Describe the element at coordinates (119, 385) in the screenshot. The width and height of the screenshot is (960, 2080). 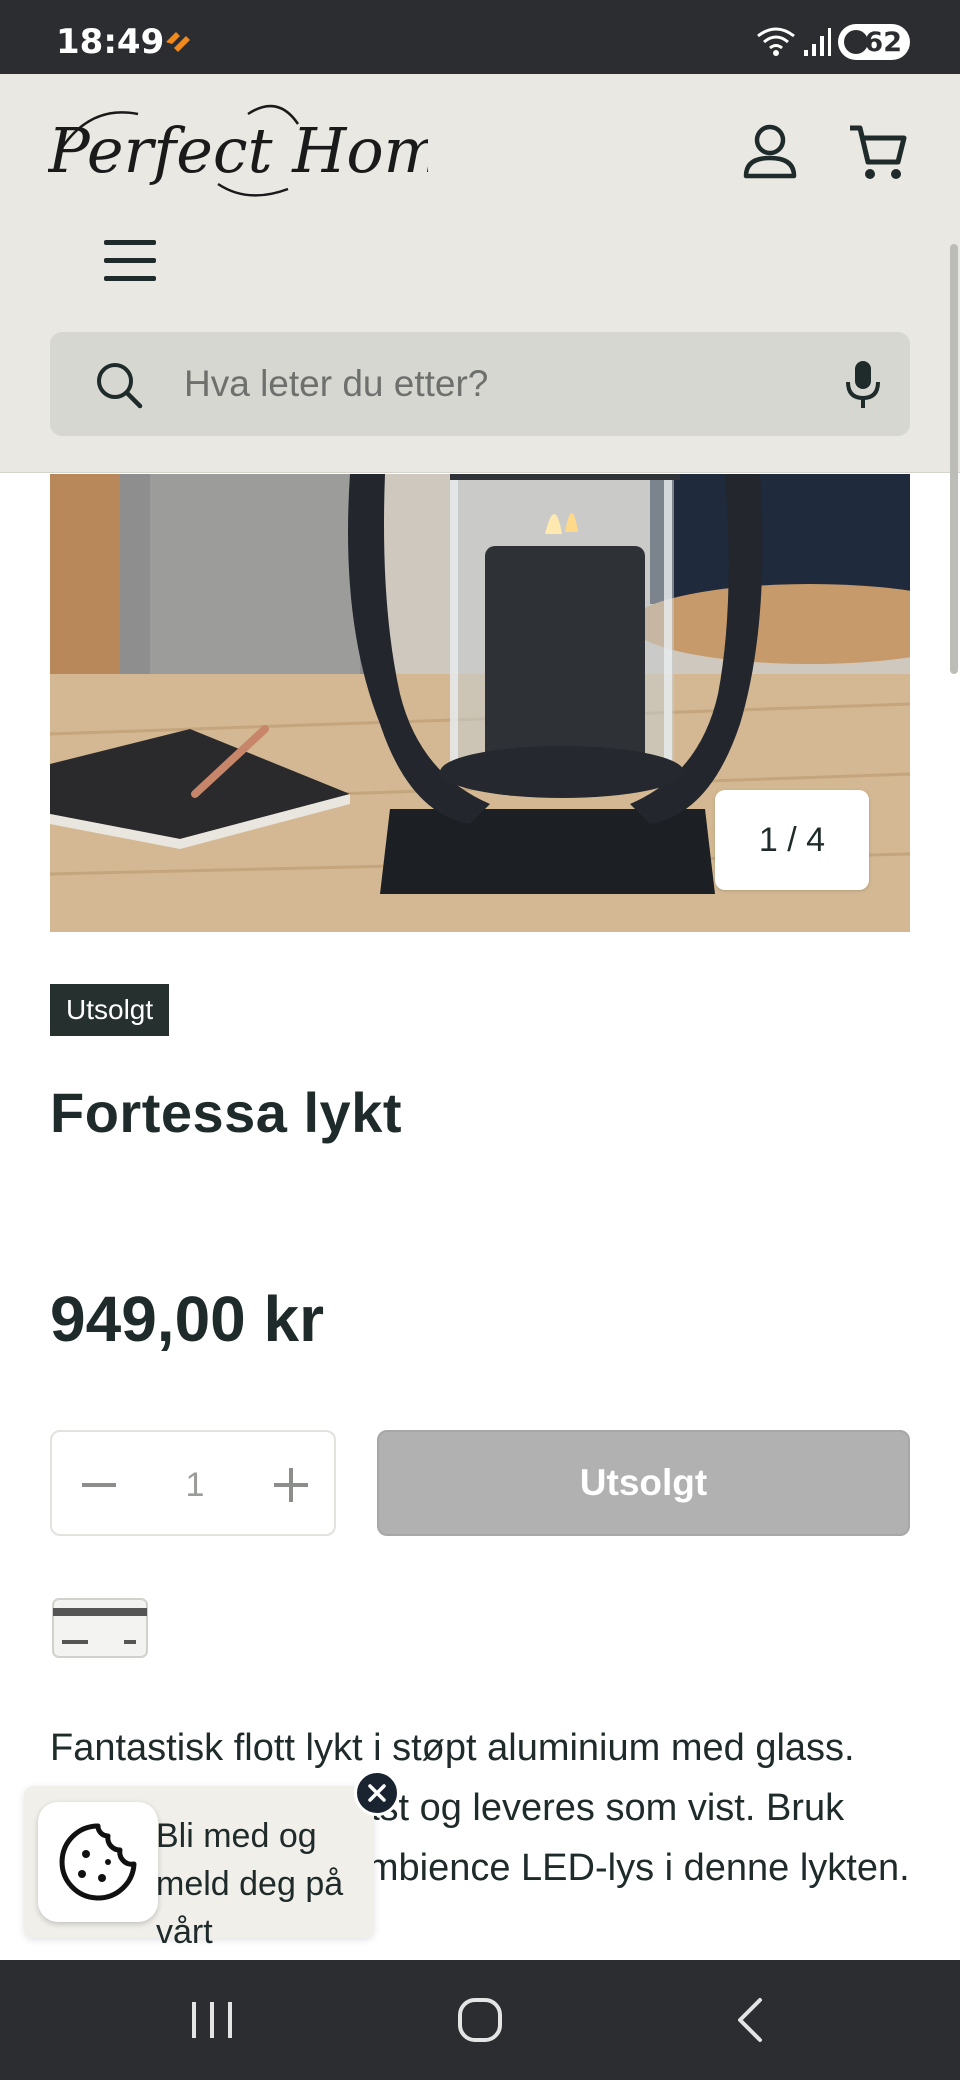
I see `search-icon` at that location.